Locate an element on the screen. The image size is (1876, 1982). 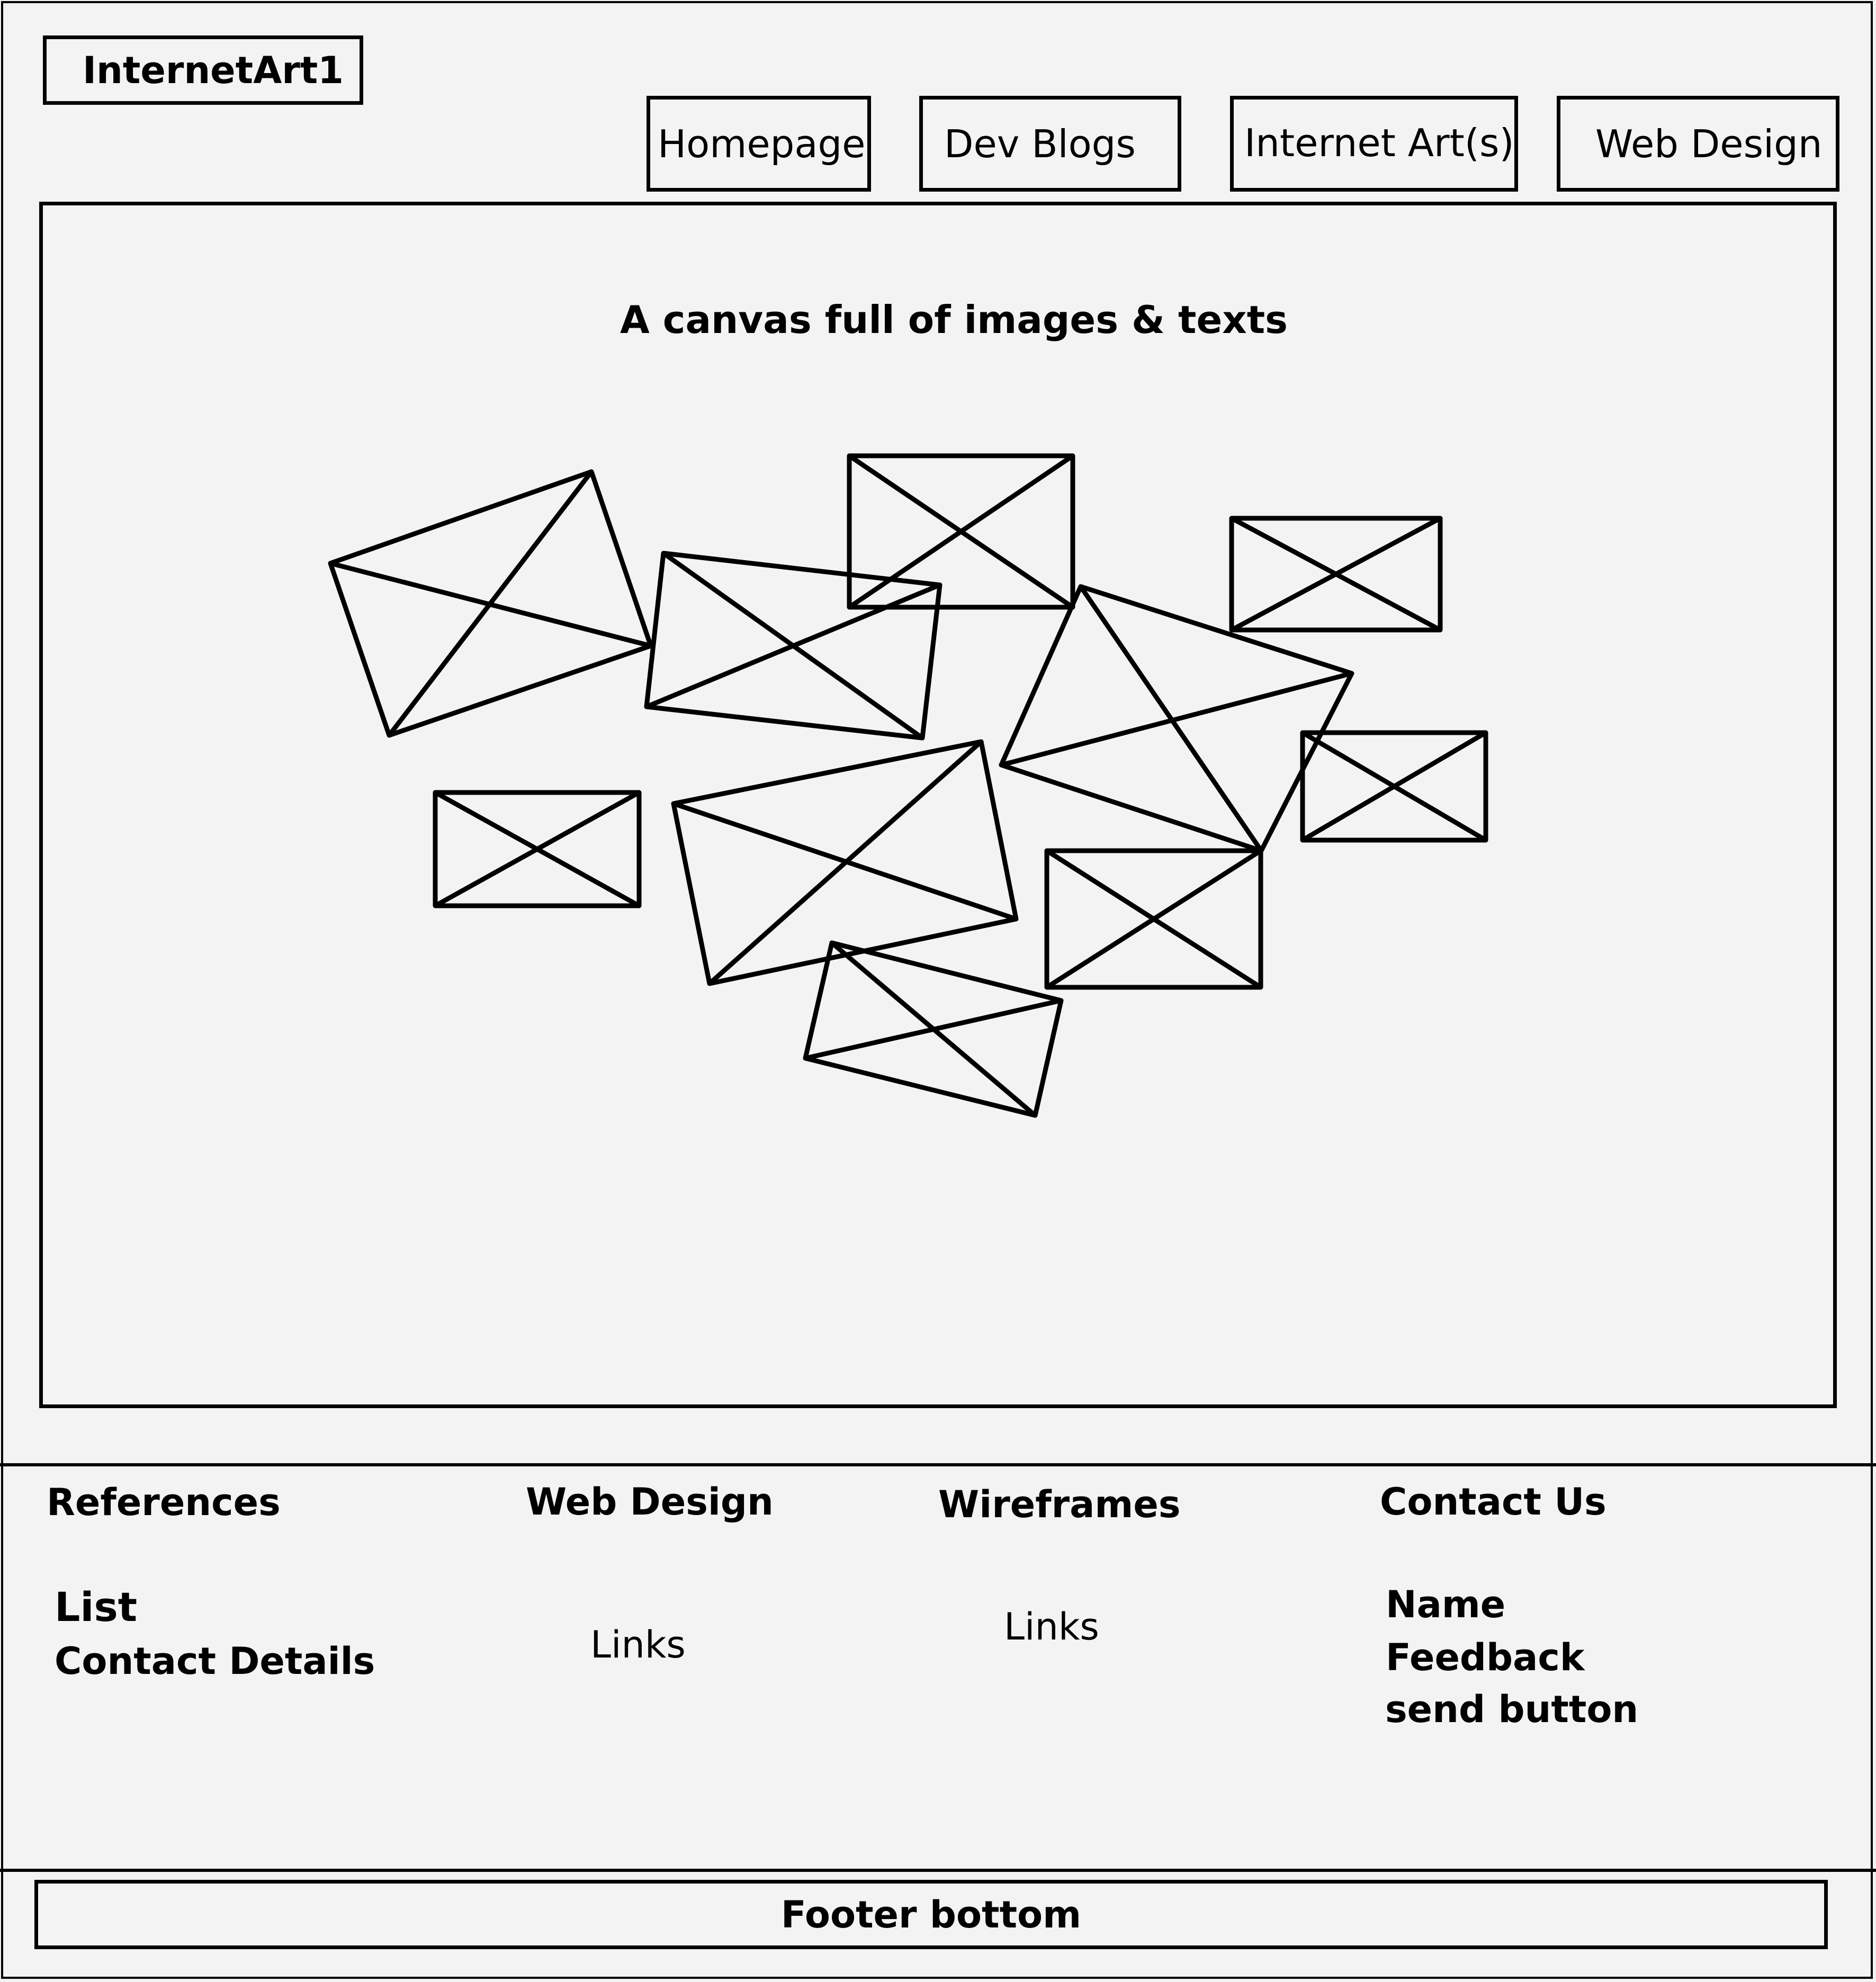
footer-web-design-heading: Web Design is located at coordinates (650, 1502).